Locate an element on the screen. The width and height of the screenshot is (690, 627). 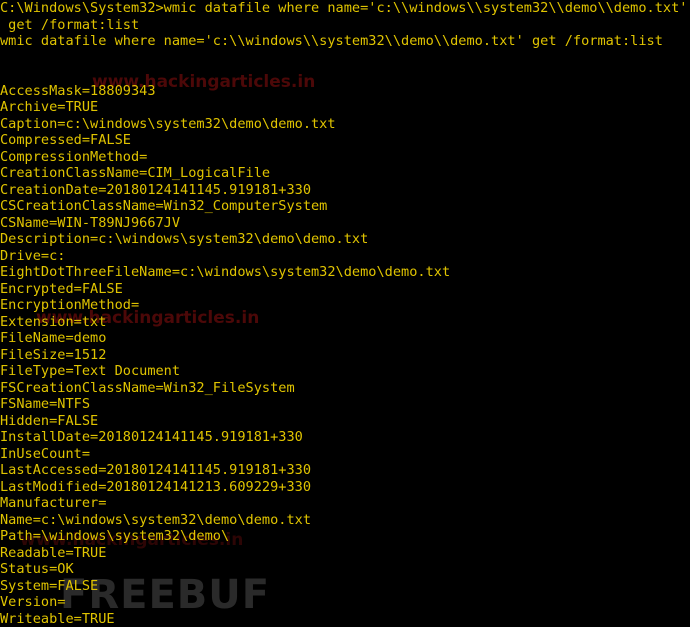
output-line: FileType=Text Document is located at coordinates (345, 371).